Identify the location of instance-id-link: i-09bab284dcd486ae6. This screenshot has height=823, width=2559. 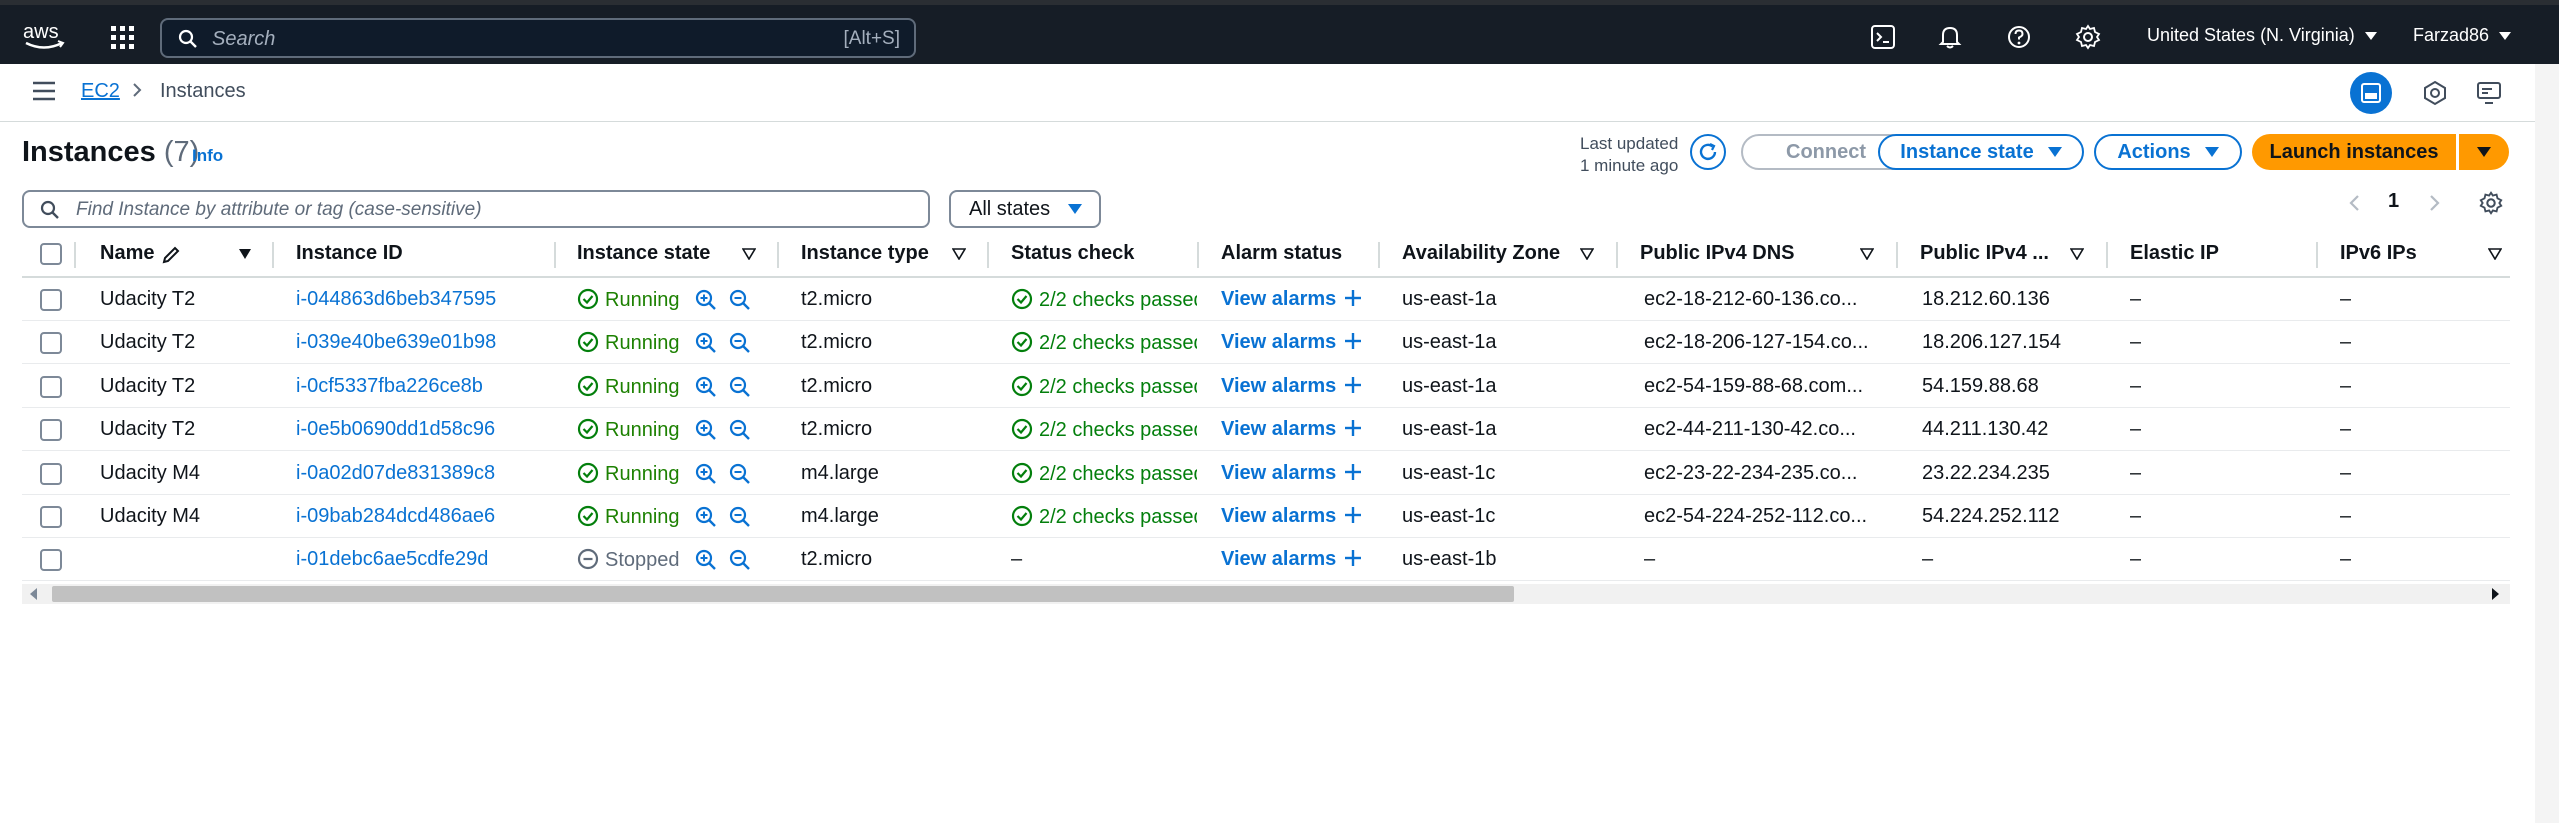
(395, 516).